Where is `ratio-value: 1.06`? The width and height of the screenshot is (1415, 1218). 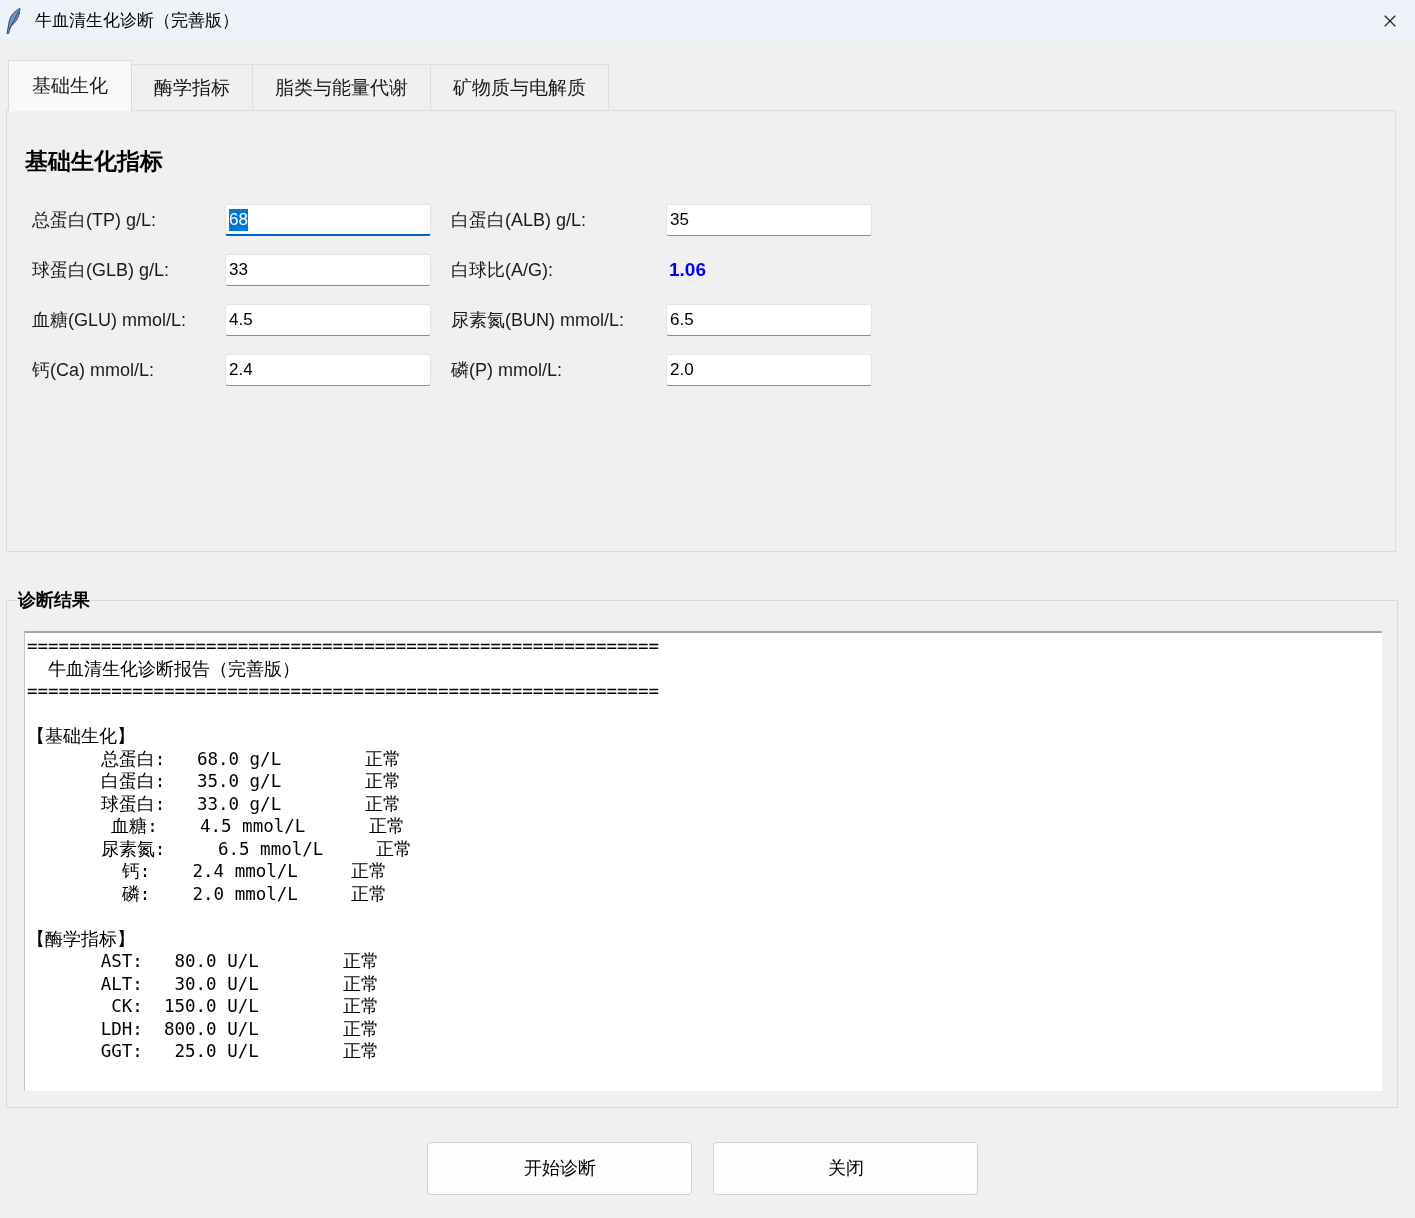 ratio-value: 1.06 is located at coordinates (687, 269).